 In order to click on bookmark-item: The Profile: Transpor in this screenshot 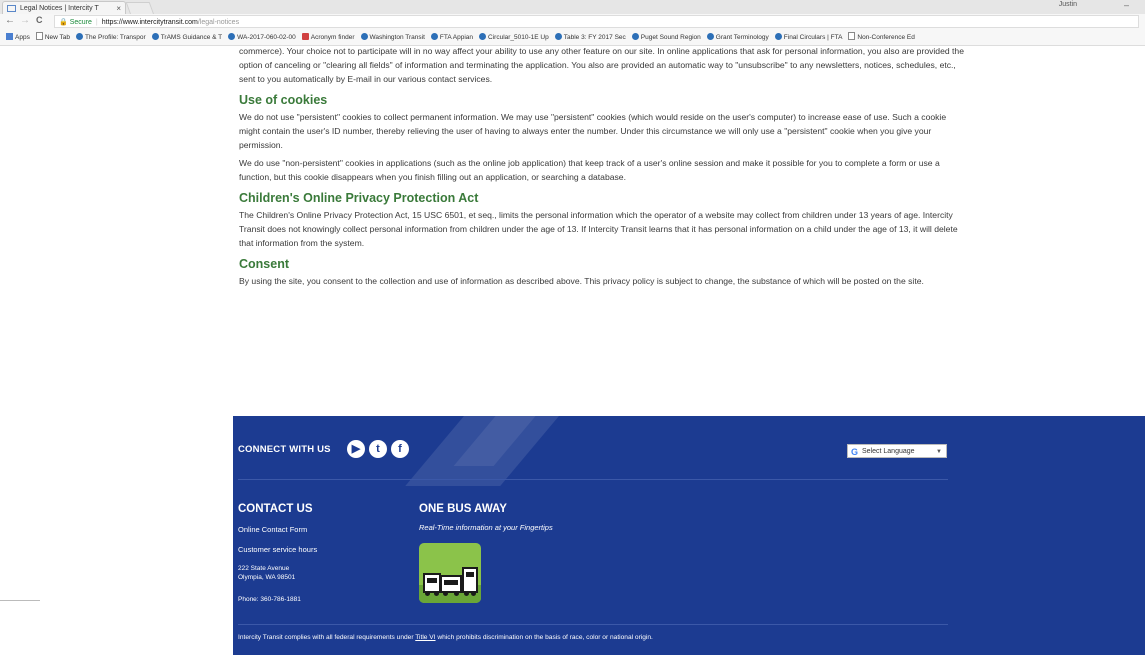, I will do `click(111, 37)`.